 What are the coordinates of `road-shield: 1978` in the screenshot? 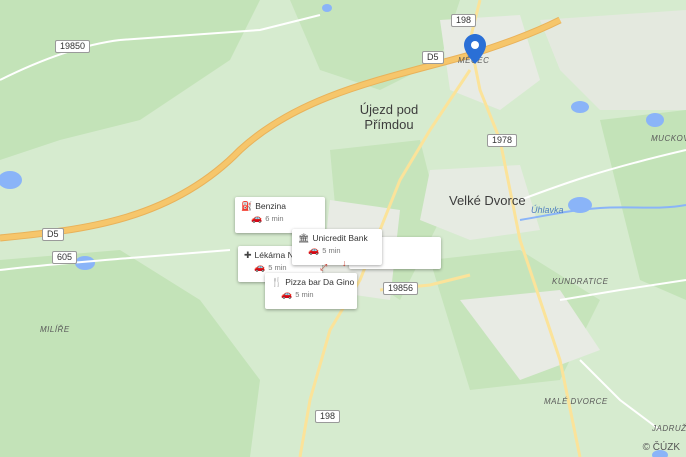 It's located at (502, 140).